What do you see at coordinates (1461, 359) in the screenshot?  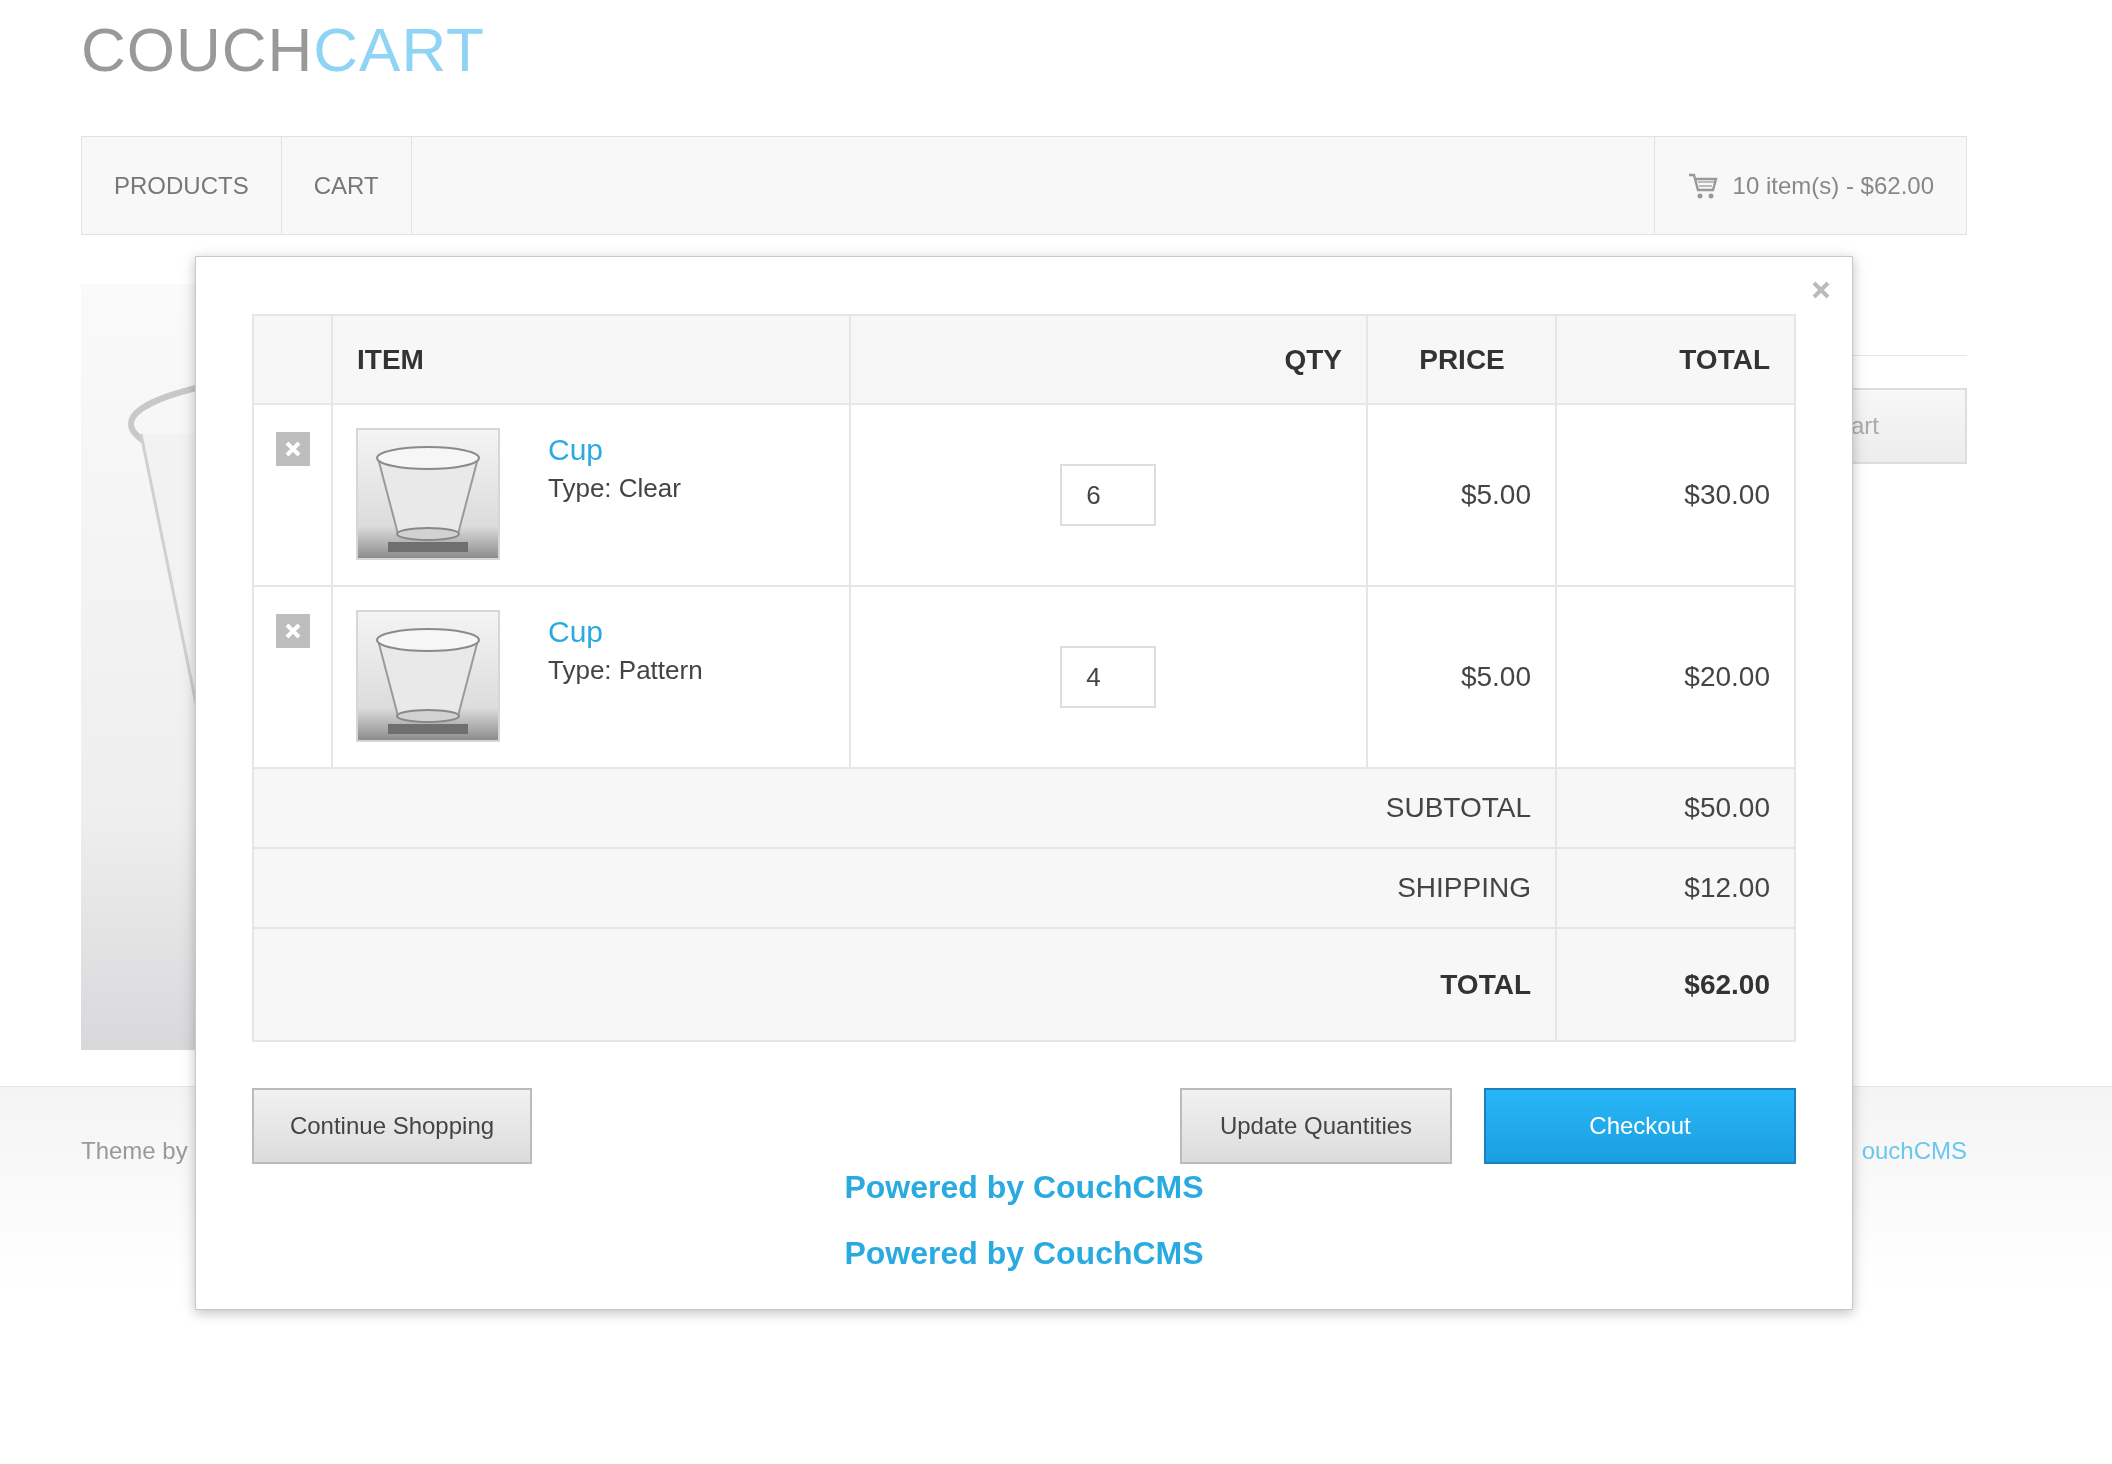 I see `column-header: PRICE` at bounding box center [1461, 359].